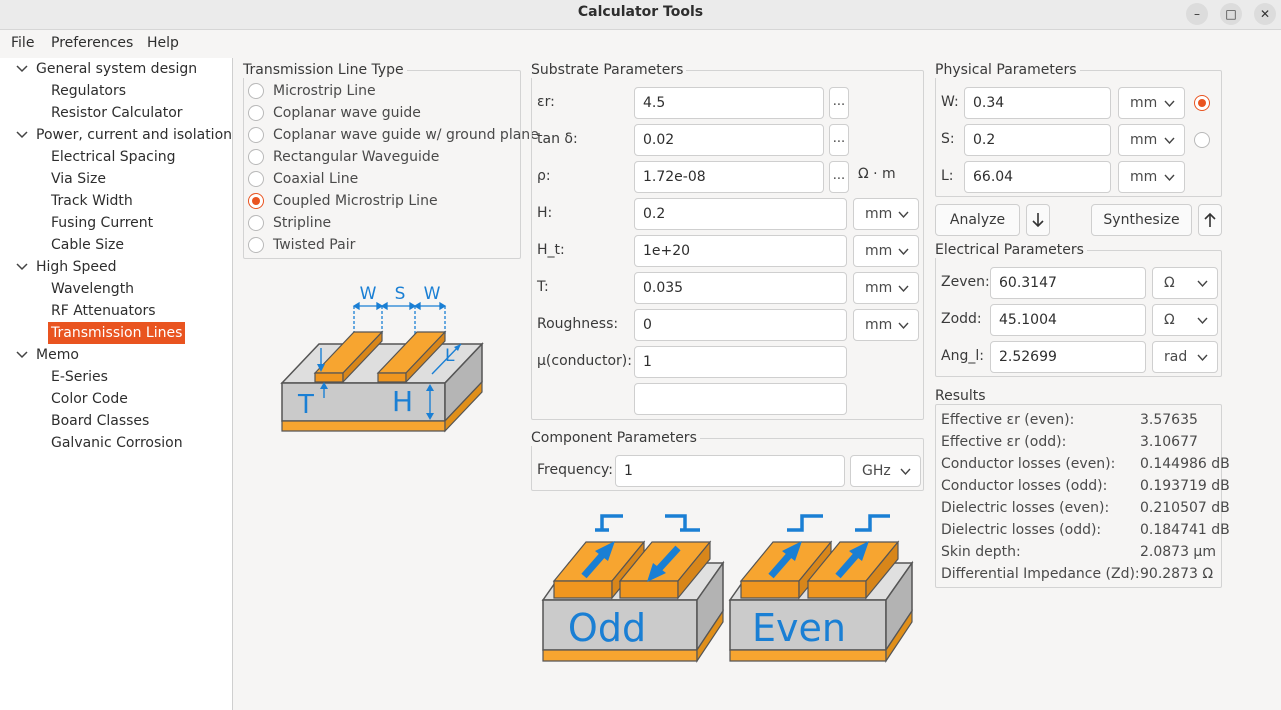 This screenshot has height=710, width=1281. Describe the element at coordinates (57, 355) in the screenshot. I see `tree-group-memo: Memo` at that location.